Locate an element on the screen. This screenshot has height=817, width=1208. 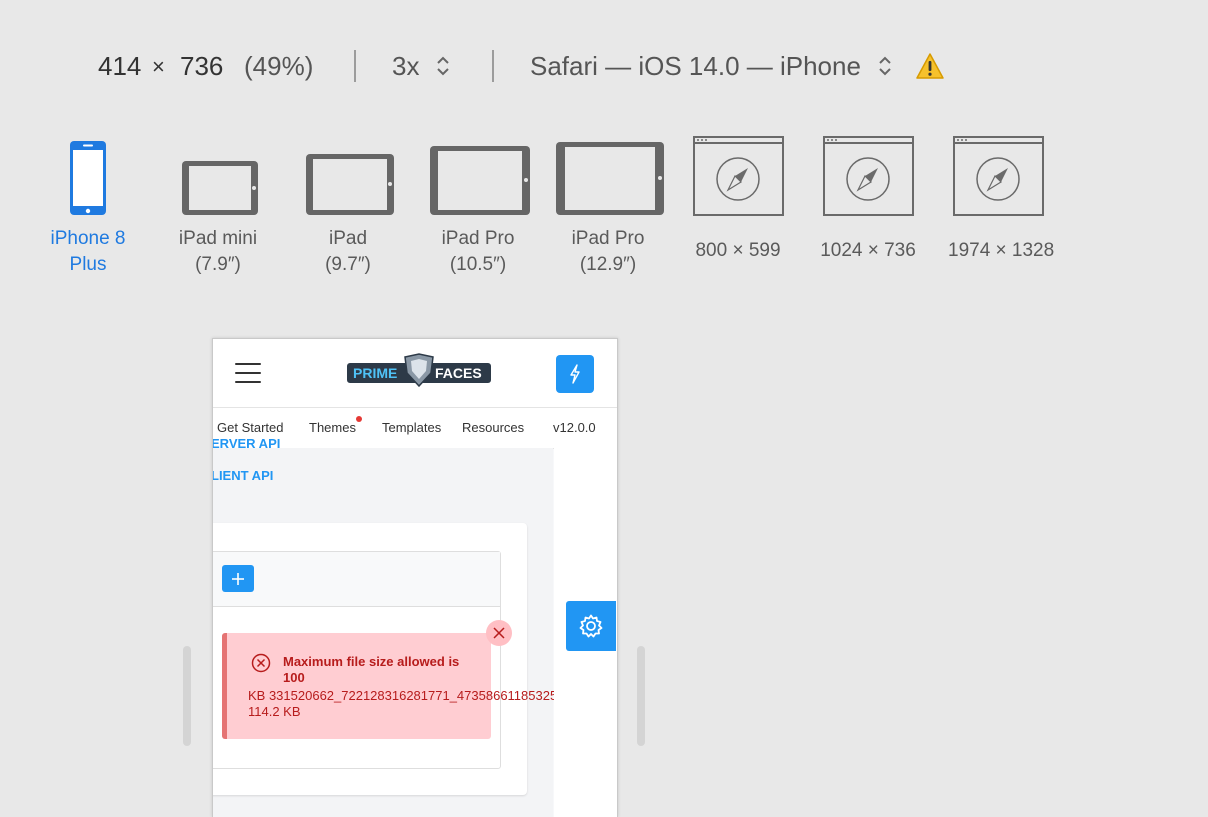
device-iphone-8-plus: iPhone 8 Plus is located at coordinates (88, 208).